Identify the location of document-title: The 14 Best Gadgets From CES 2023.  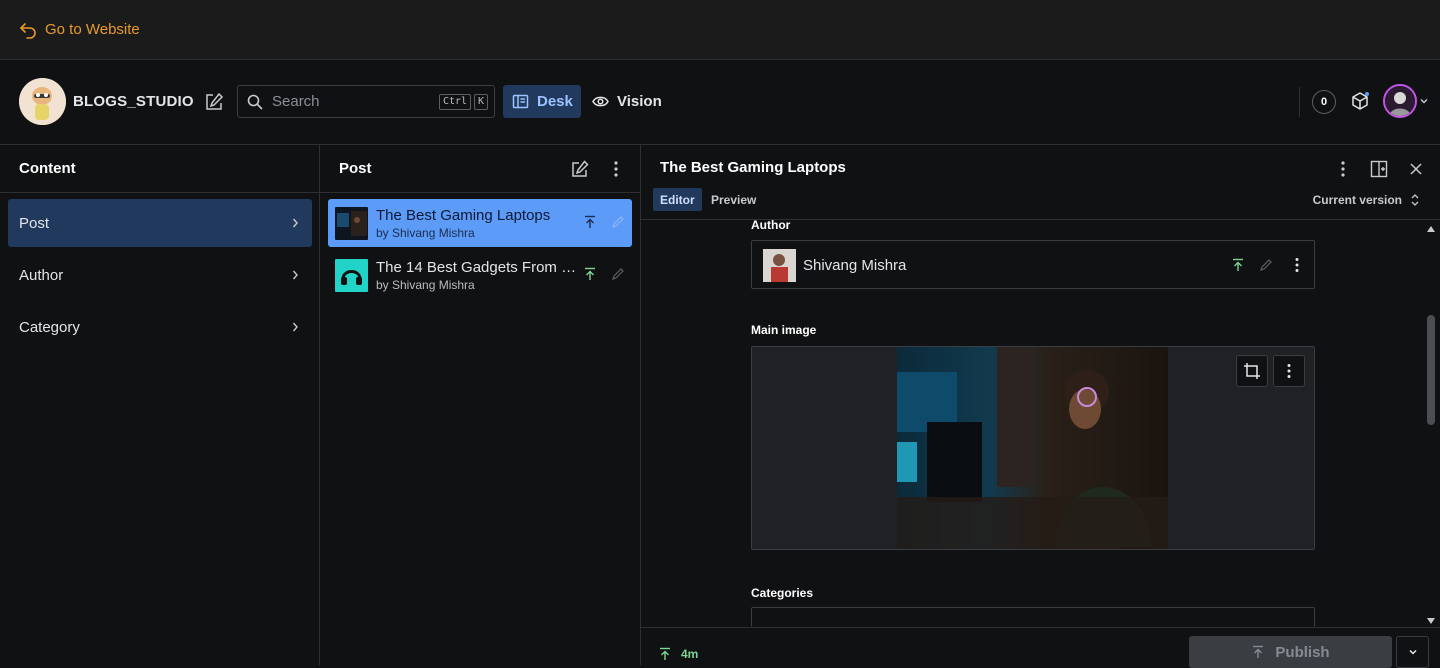
(478, 267).